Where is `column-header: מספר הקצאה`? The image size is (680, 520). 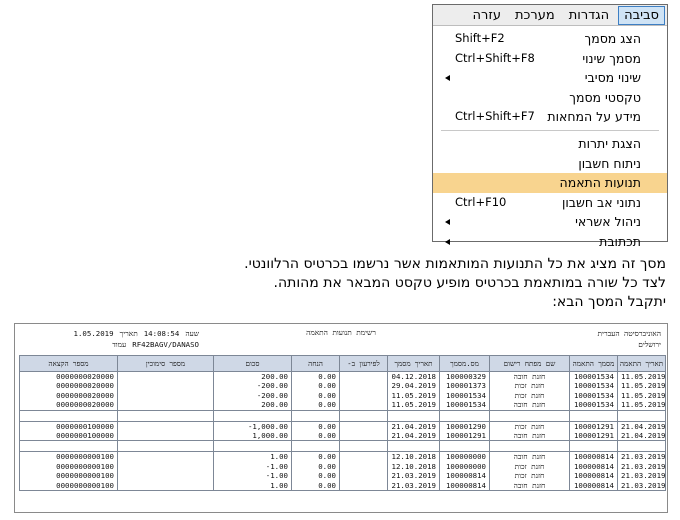 column-header: מספר הקצאה is located at coordinates (68, 363).